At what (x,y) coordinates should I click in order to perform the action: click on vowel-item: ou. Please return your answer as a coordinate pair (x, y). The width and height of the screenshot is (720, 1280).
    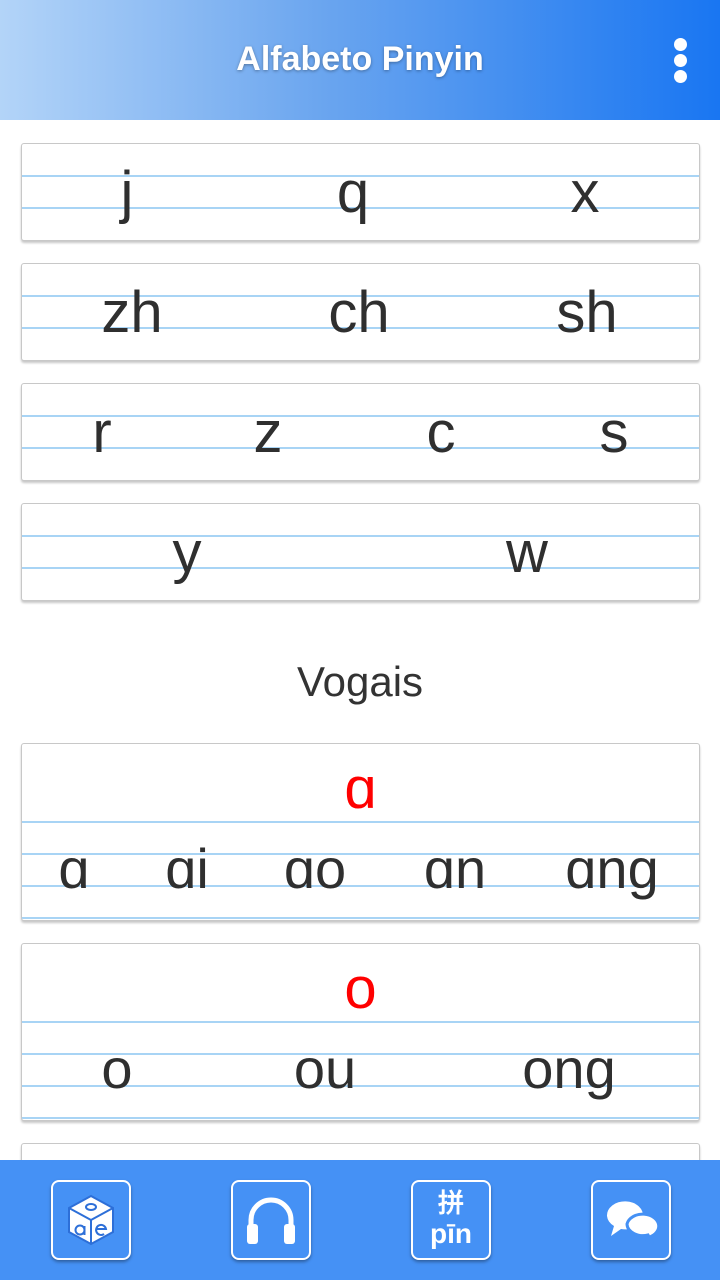
    Looking at the image, I should click on (325, 1069).